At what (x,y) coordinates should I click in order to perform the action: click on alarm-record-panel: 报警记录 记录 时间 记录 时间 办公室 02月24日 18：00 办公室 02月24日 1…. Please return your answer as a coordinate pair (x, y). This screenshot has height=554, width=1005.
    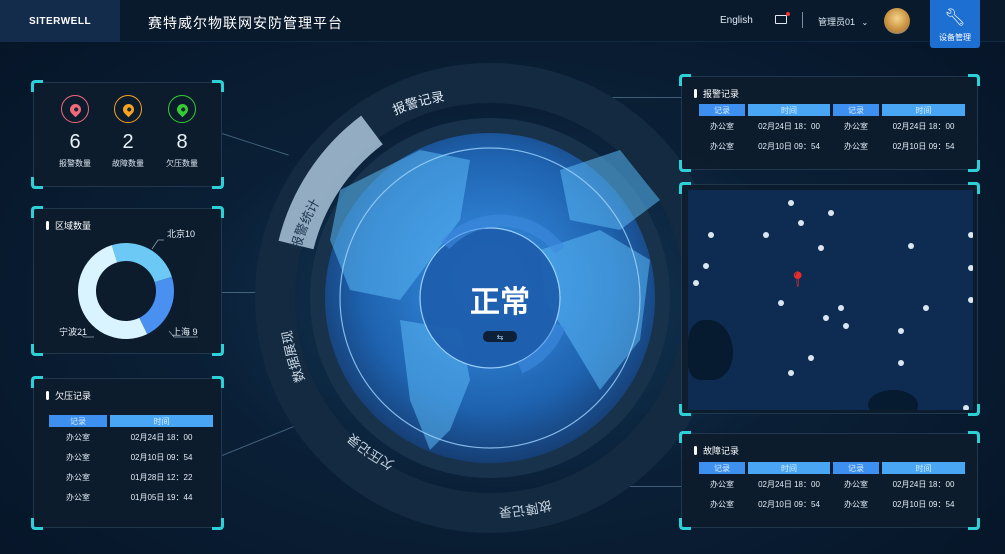
    Looking at the image, I should click on (829, 123).